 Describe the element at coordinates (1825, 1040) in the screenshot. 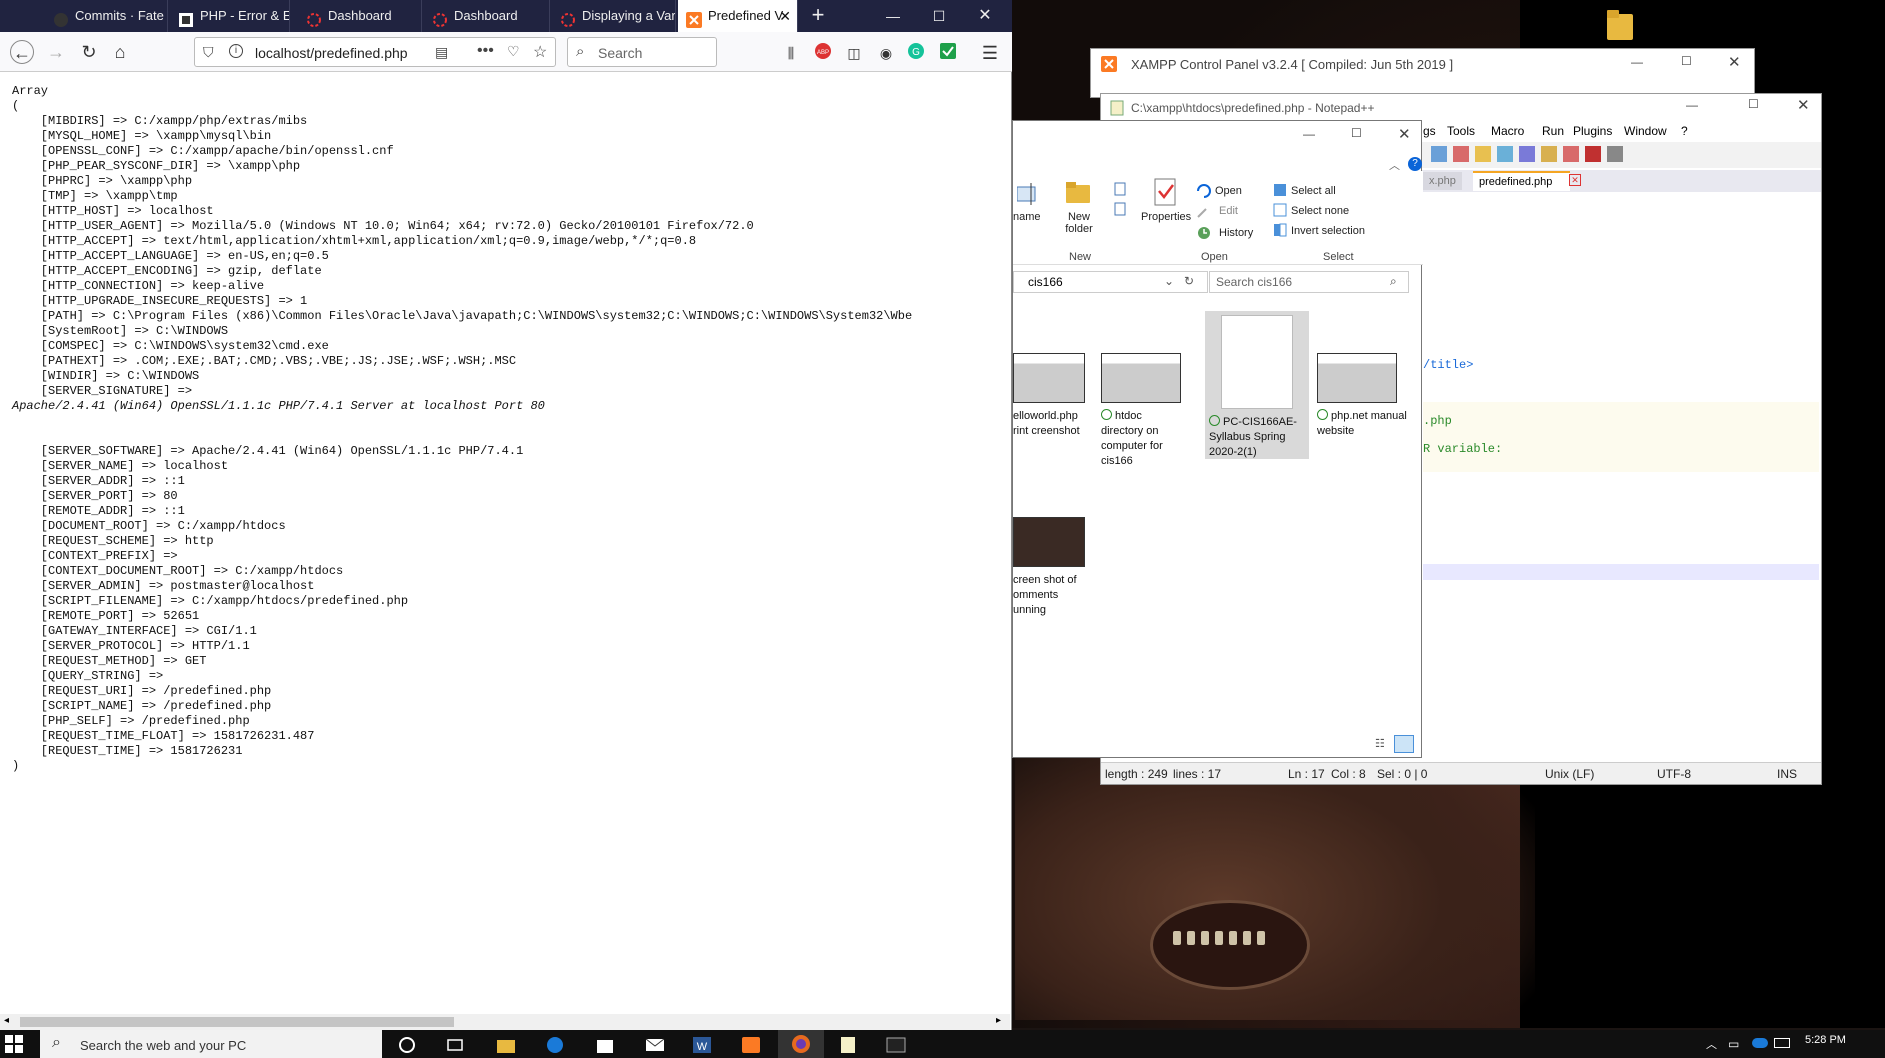

I see `taskbar-clock: 5:28 PM` at that location.